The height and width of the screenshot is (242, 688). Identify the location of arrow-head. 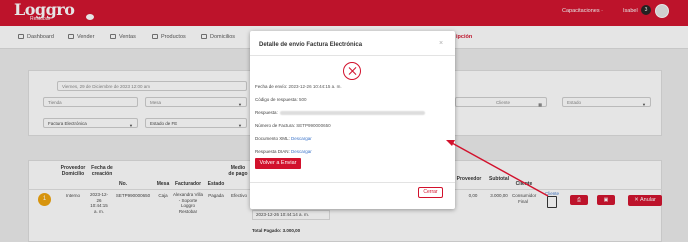
(450, 143).